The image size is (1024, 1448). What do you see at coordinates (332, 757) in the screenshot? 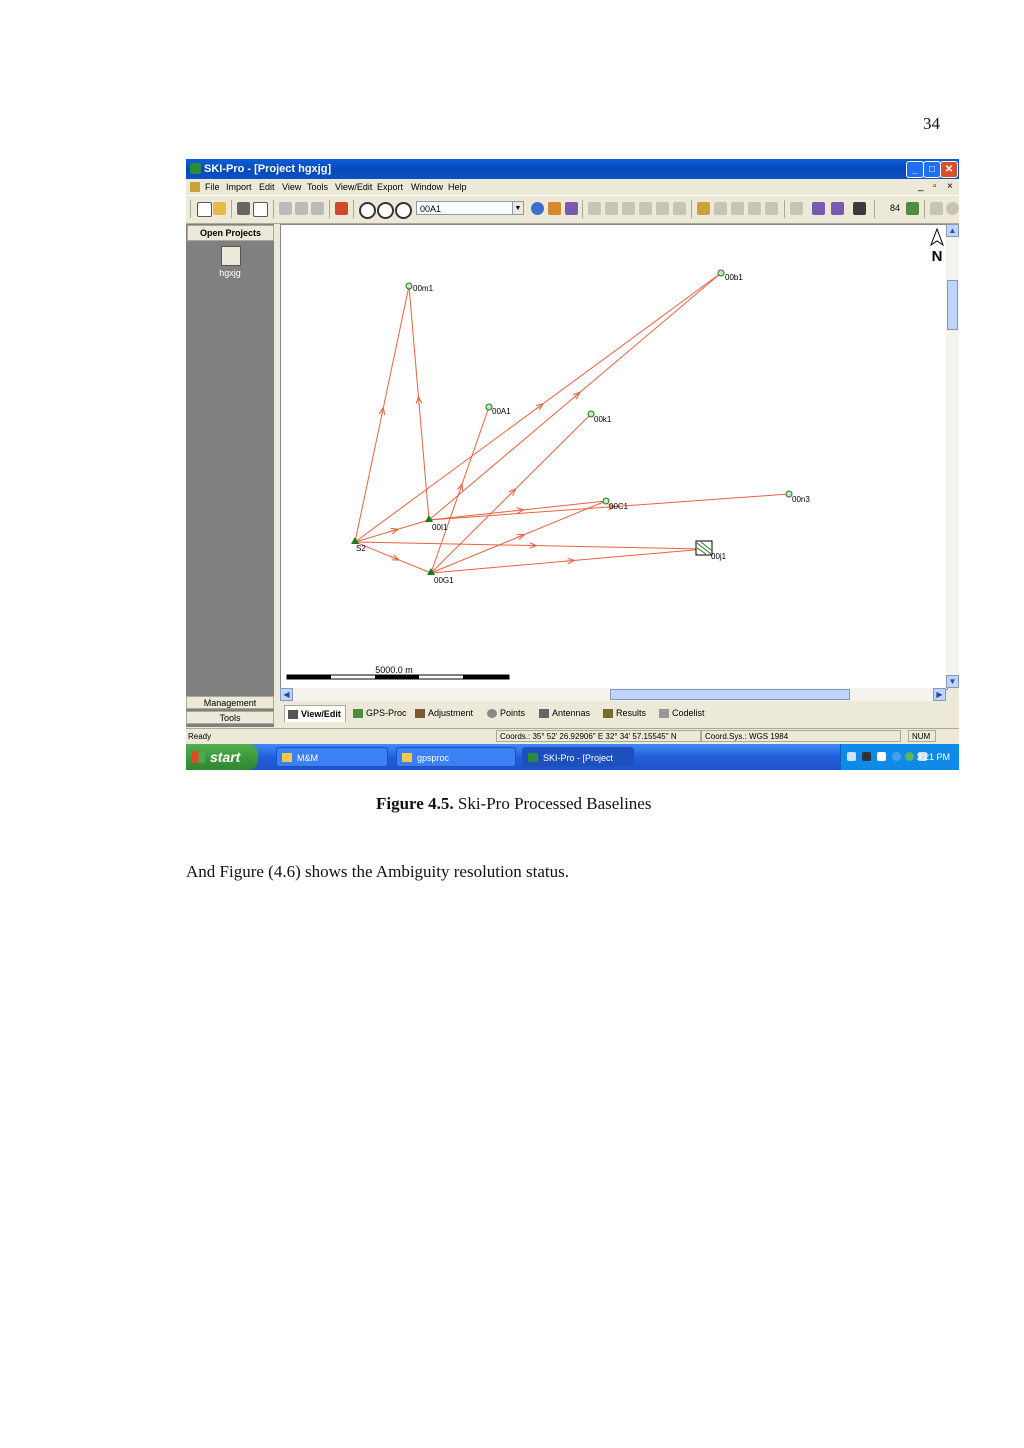
I see `taskbar-item-mm: M&M` at bounding box center [332, 757].